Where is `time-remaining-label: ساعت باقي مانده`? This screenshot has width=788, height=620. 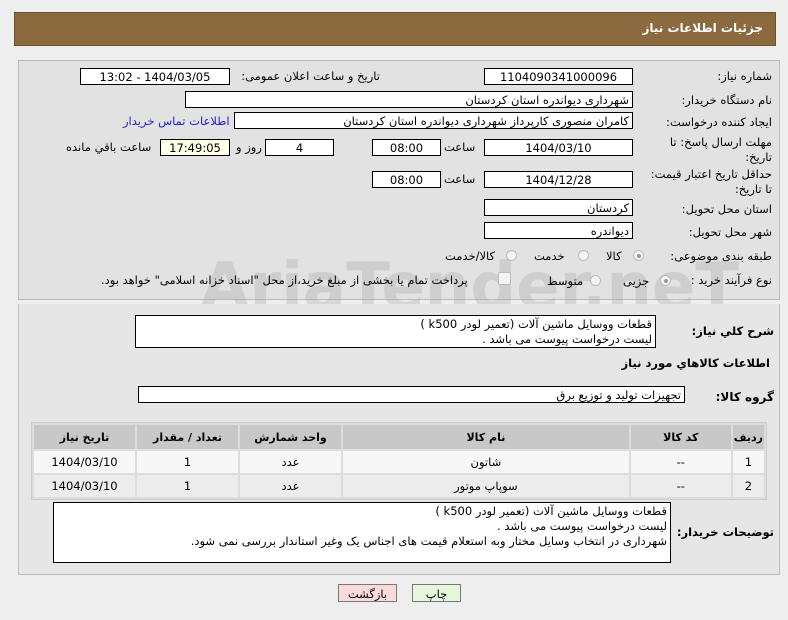 time-remaining-label: ساعت باقي مانده is located at coordinates (109, 147).